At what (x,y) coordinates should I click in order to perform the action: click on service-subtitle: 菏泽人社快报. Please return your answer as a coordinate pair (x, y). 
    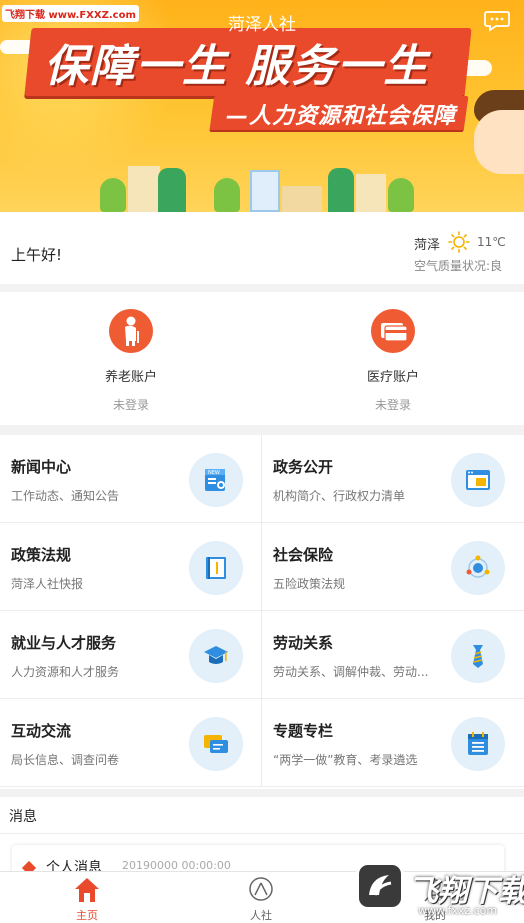
    Looking at the image, I should click on (47, 584).